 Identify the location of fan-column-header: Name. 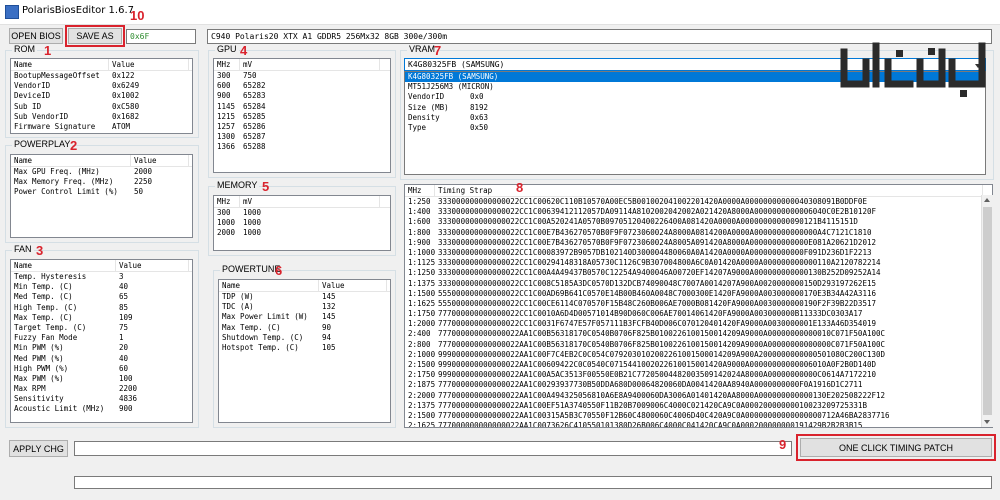
(63, 265).